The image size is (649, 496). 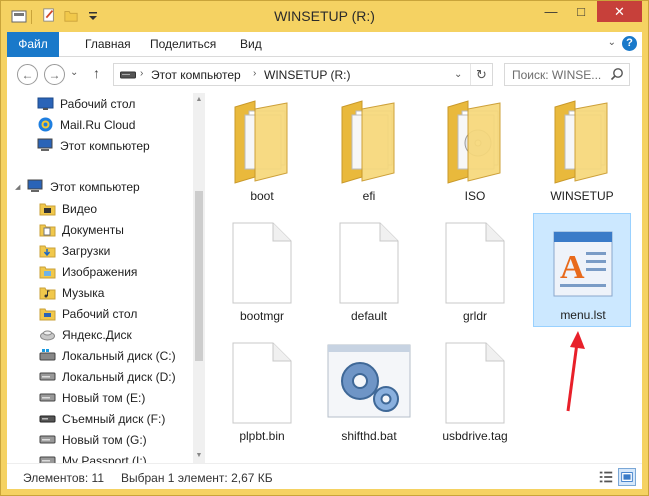 What do you see at coordinates (196, 75) in the screenshot?
I see `breadcrumb-this-pc: Этот компьютер` at bounding box center [196, 75].